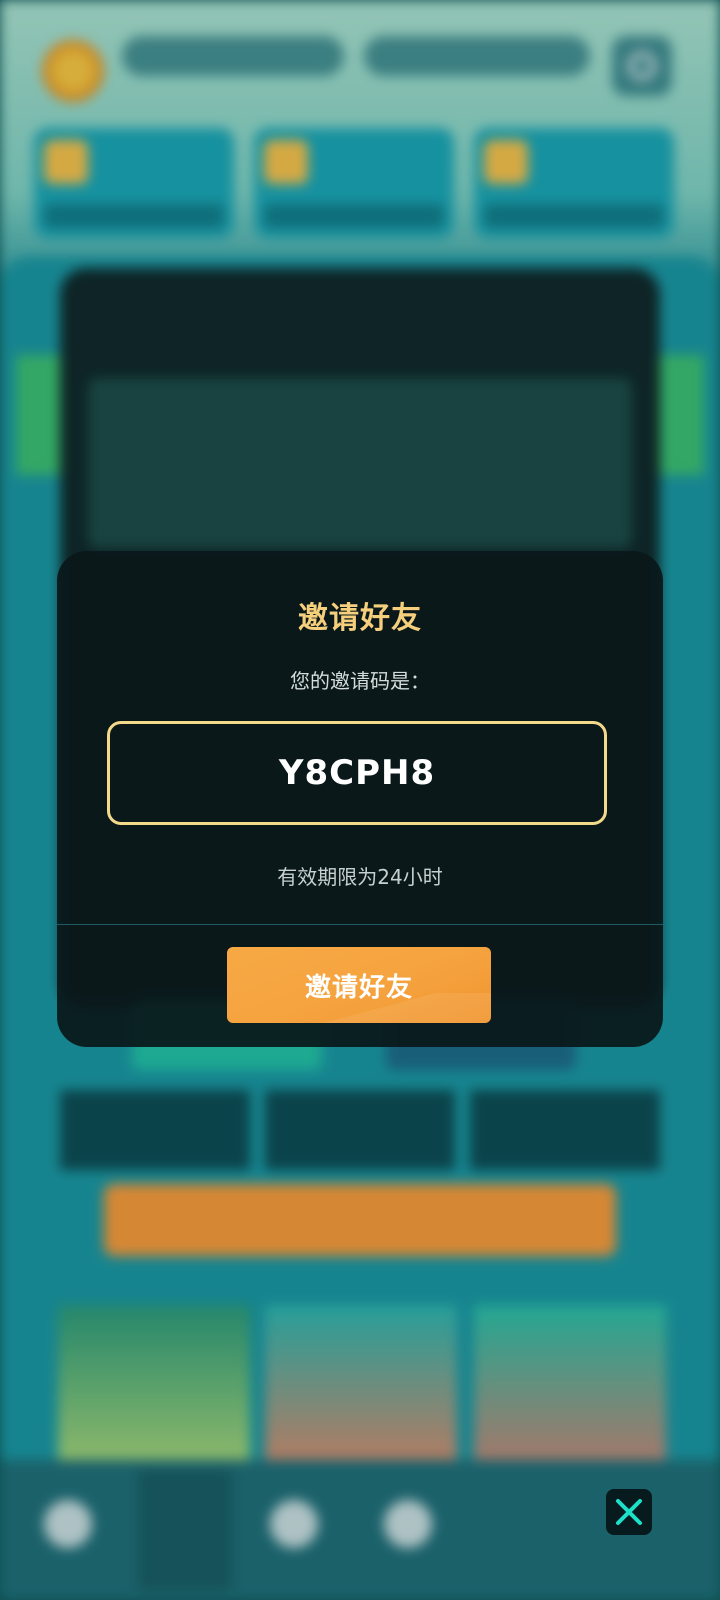  Describe the element at coordinates (360, 924) in the screenshot. I see `divider` at that location.